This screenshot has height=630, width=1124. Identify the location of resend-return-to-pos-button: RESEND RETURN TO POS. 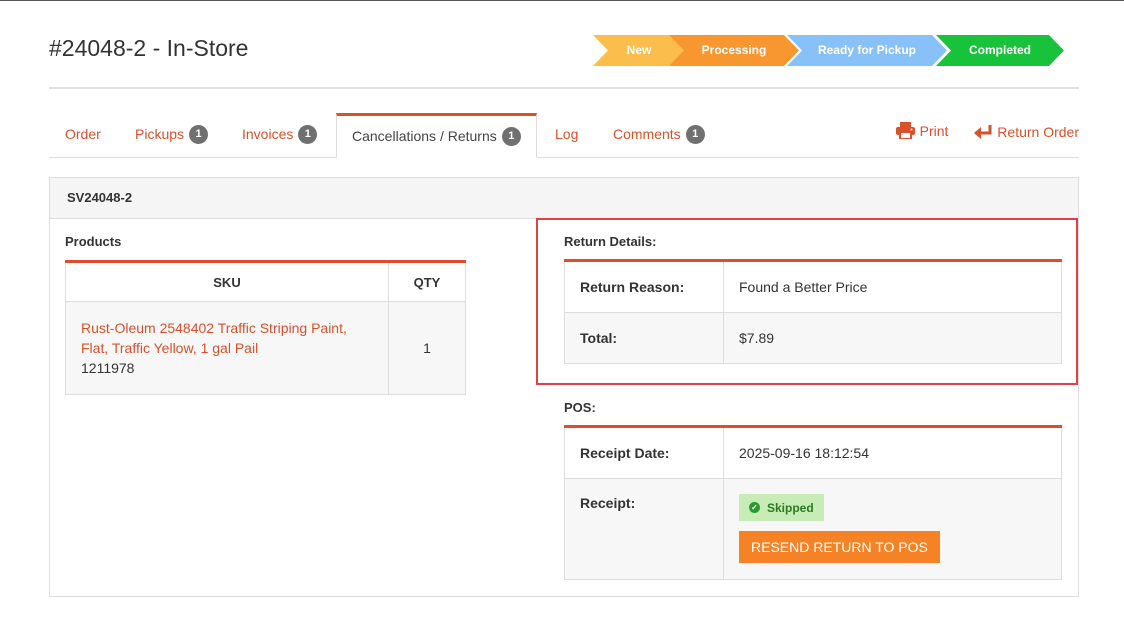
(839, 547).